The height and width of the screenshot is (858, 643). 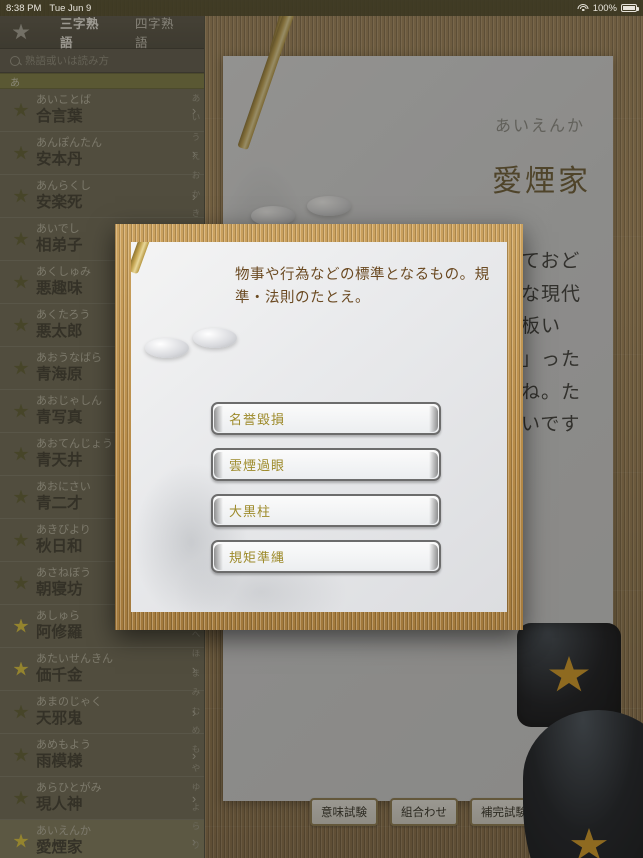 I want to click on search-bar: 熟語或いは読み方, so click(x=102, y=61).